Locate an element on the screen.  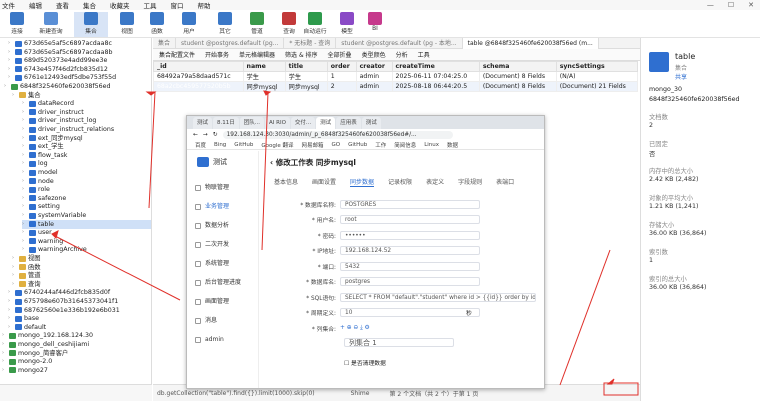
highlight-box is located at coordinates (621, 389).